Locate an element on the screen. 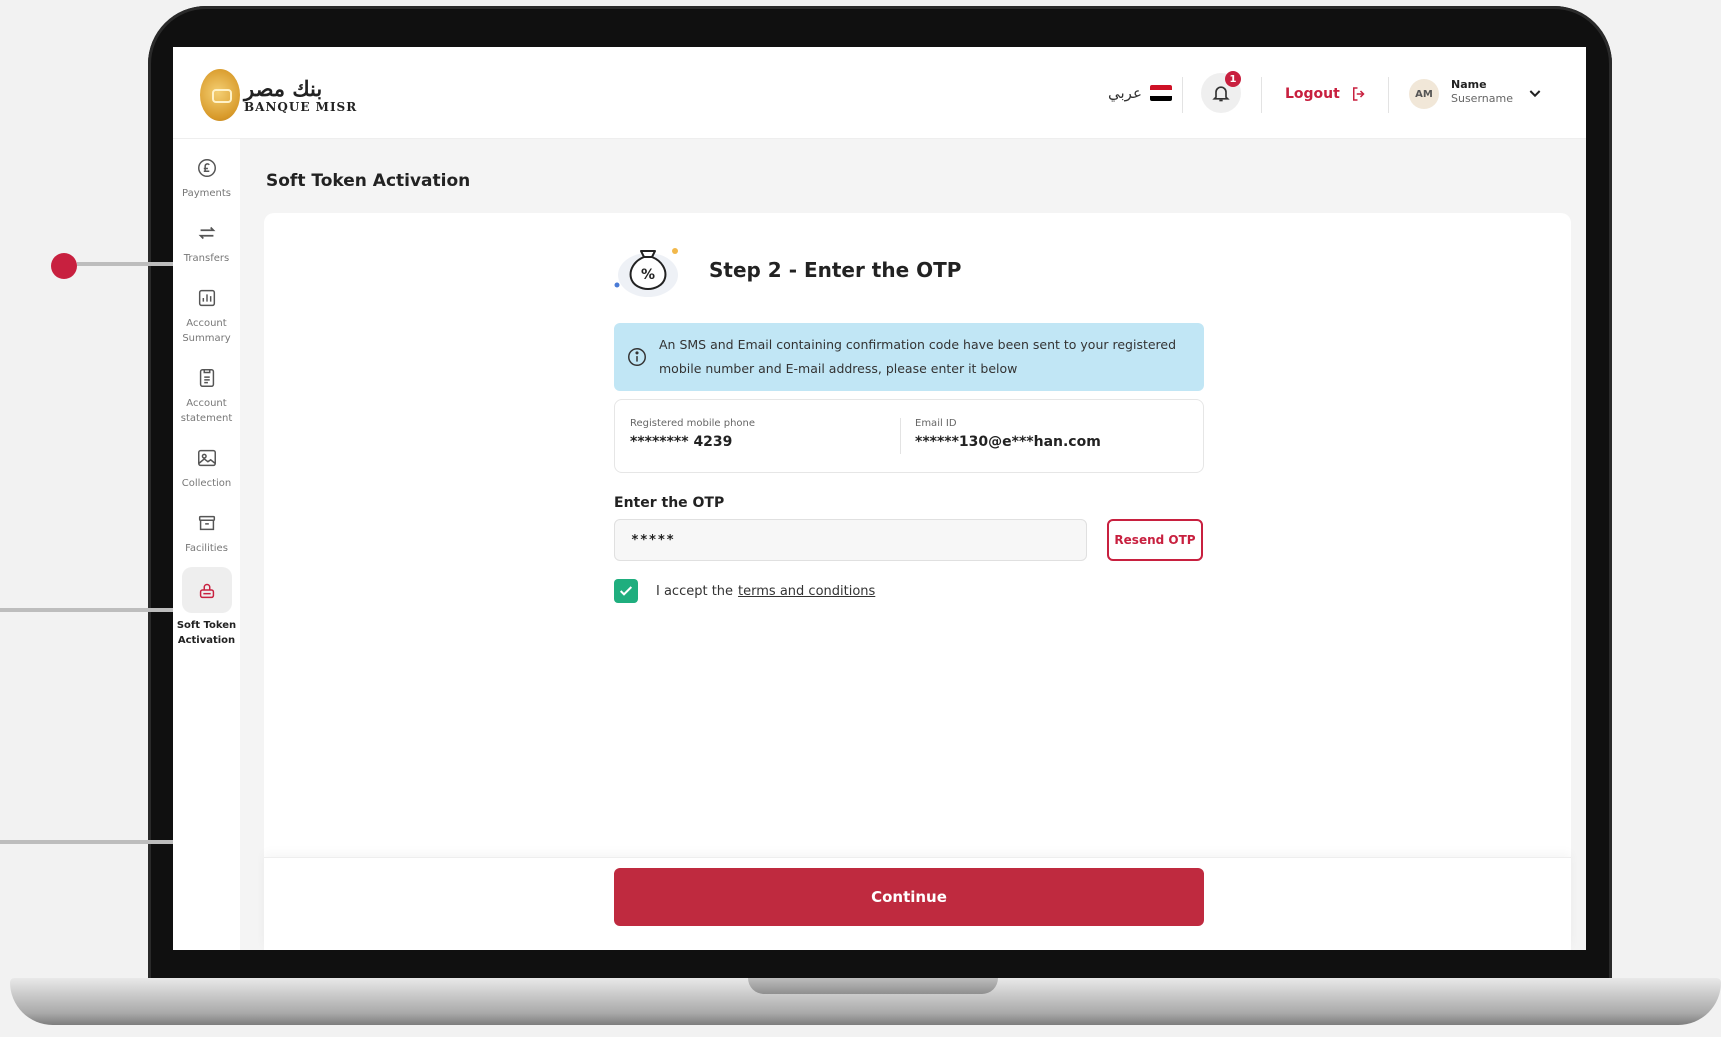  sidebar-item-account-statement: Account statement is located at coordinates (206, 396).